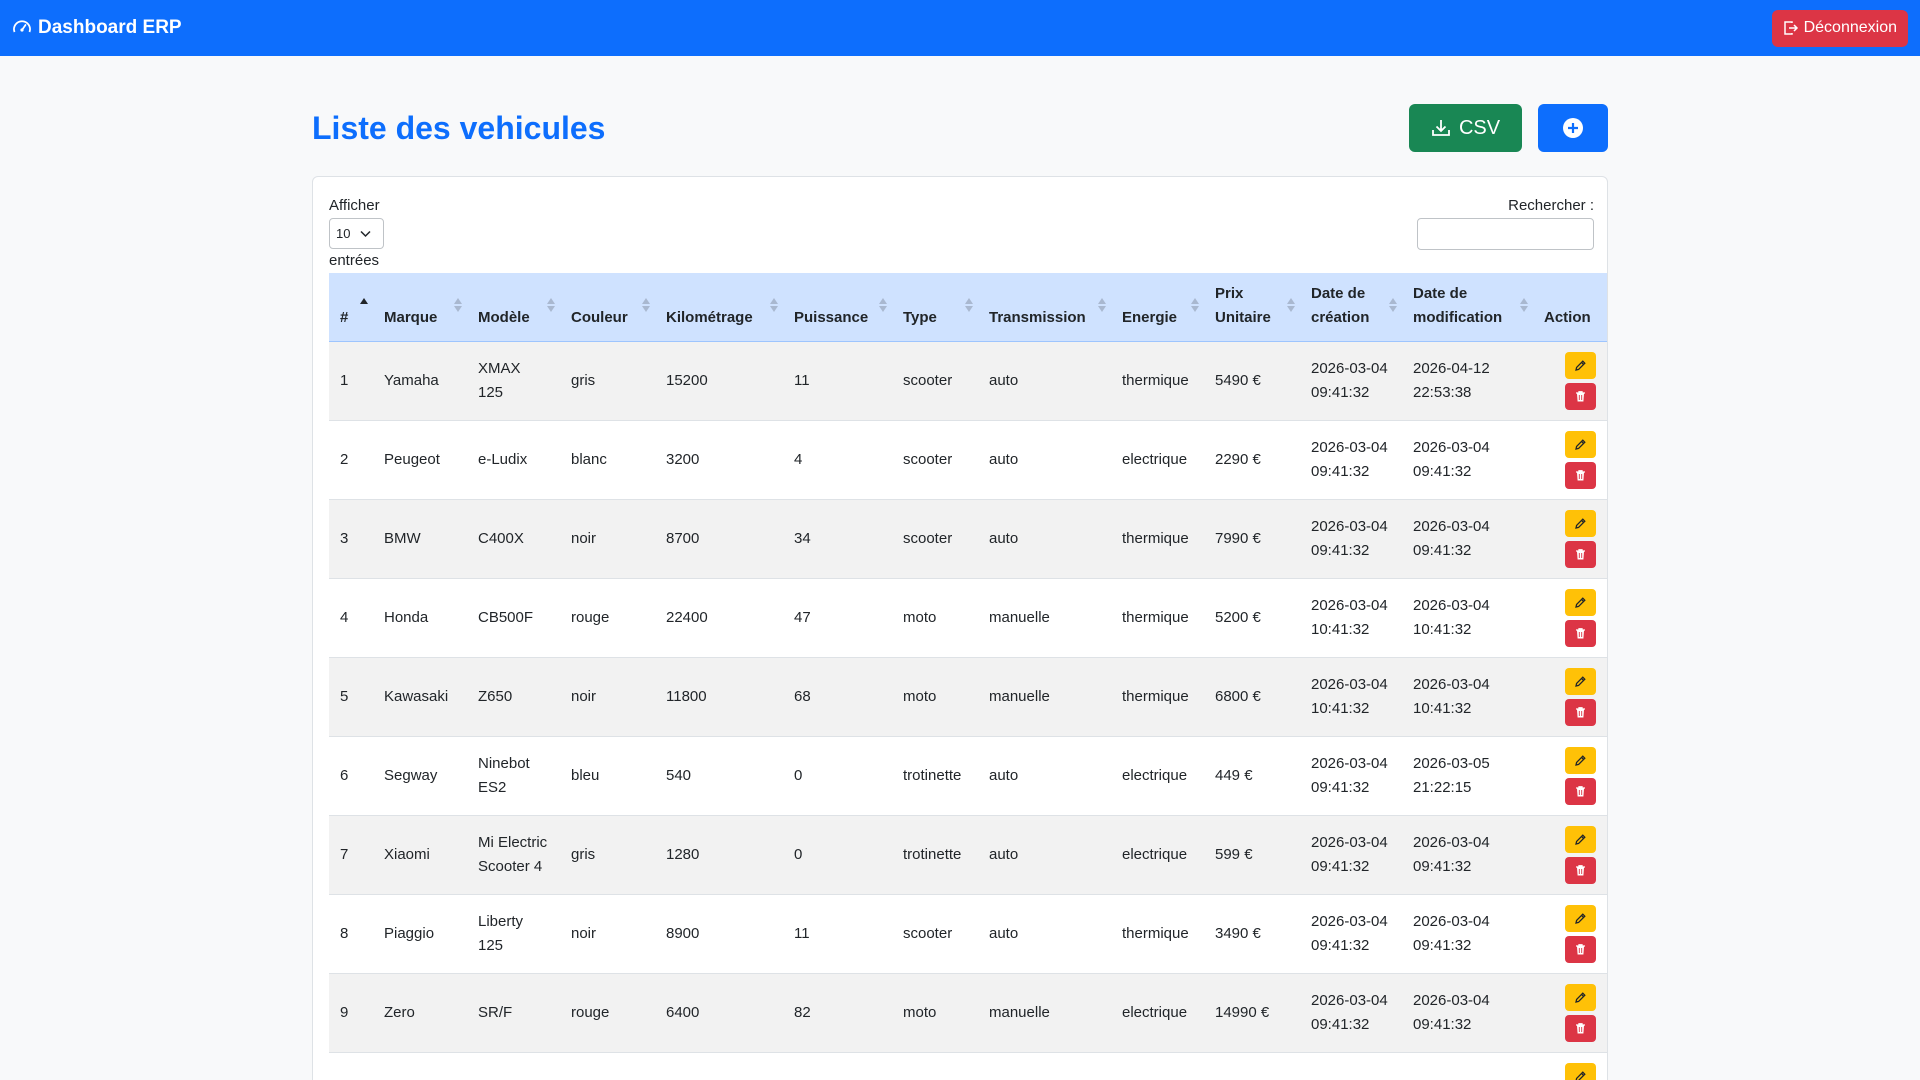 This screenshot has width=1920, height=1080. What do you see at coordinates (709, 317) in the screenshot?
I see `col-header-label: Kilométrage` at bounding box center [709, 317].